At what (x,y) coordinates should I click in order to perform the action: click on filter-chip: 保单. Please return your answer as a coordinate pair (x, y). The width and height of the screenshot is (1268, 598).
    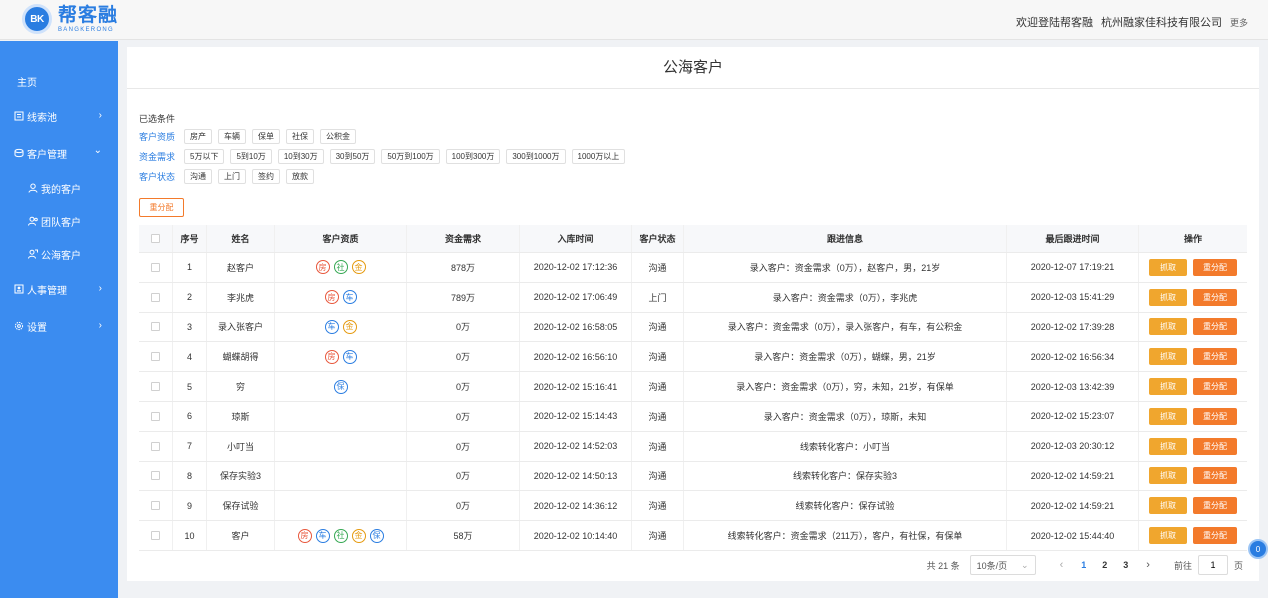
    Looking at the image, I should click on (266, 136).